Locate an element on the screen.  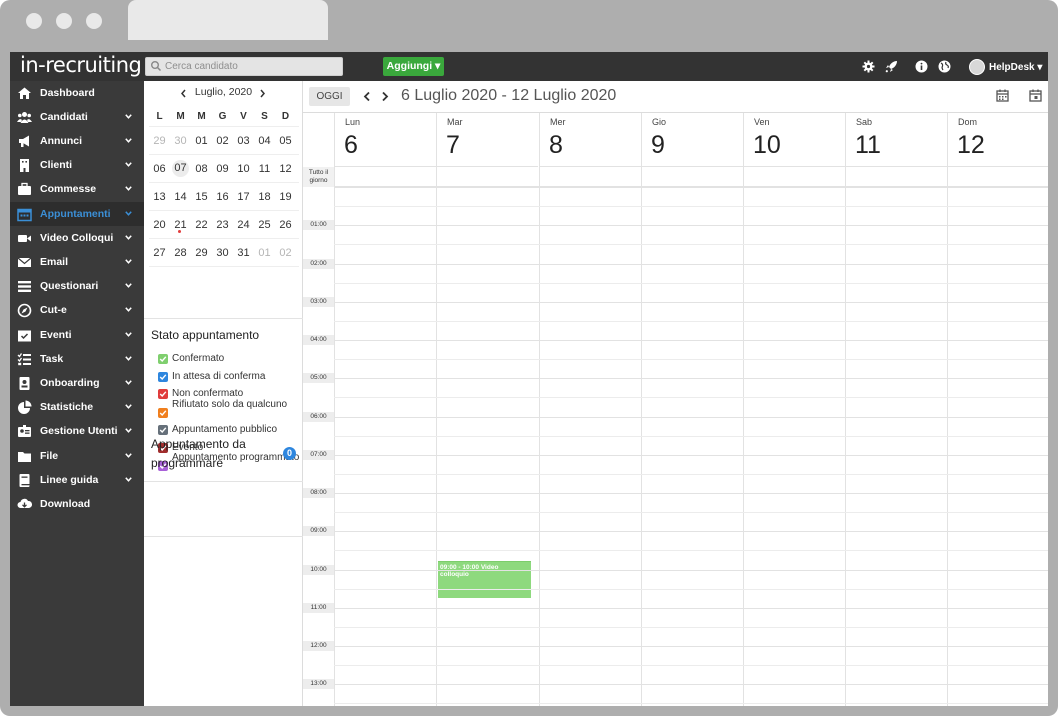
to-schedule-label: Appuntamento da programmare is located at coordinates (213, 454).